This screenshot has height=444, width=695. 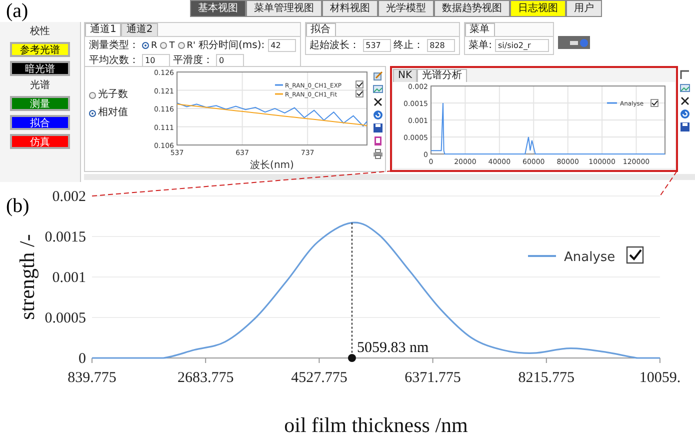 What do you see at coordinates (479, 29) in the screenshot?
I see `group-title: 菜单` at bounding box center [479, 29].